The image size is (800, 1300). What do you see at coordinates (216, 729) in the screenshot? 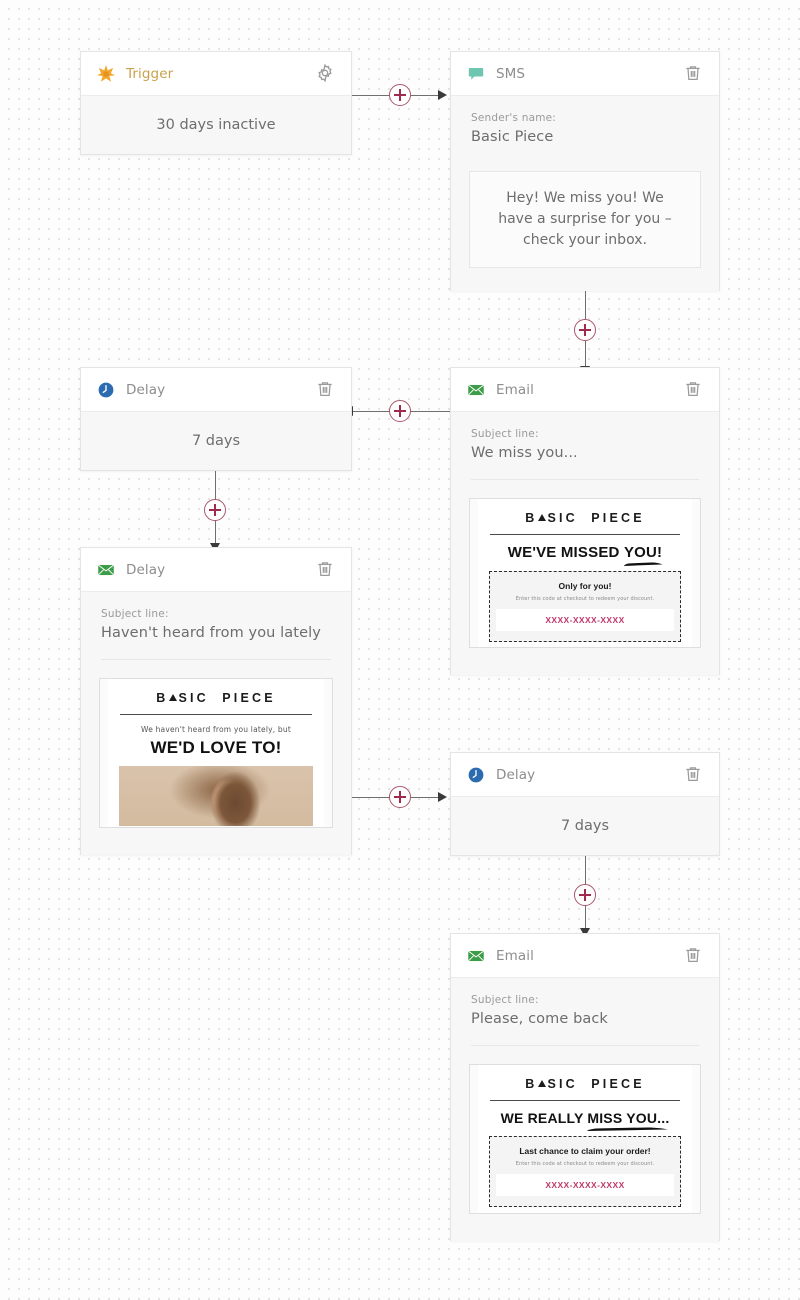
I see `preview-kicker: We haven't heard from you lately, but` at bounding box center [216, 729].